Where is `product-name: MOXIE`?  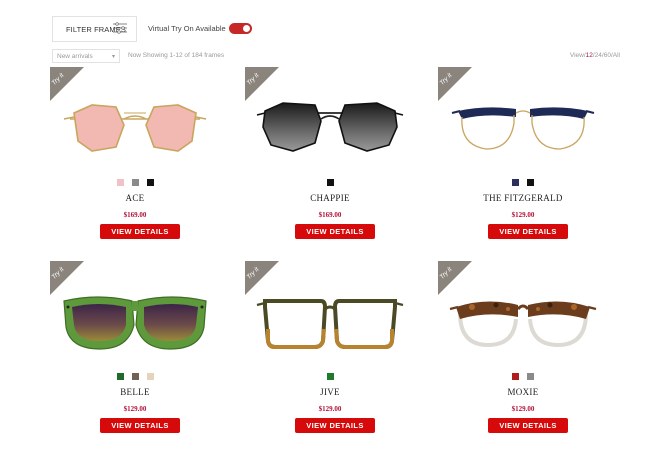 product-name: MOXIE is located at coordinates (523, 392).